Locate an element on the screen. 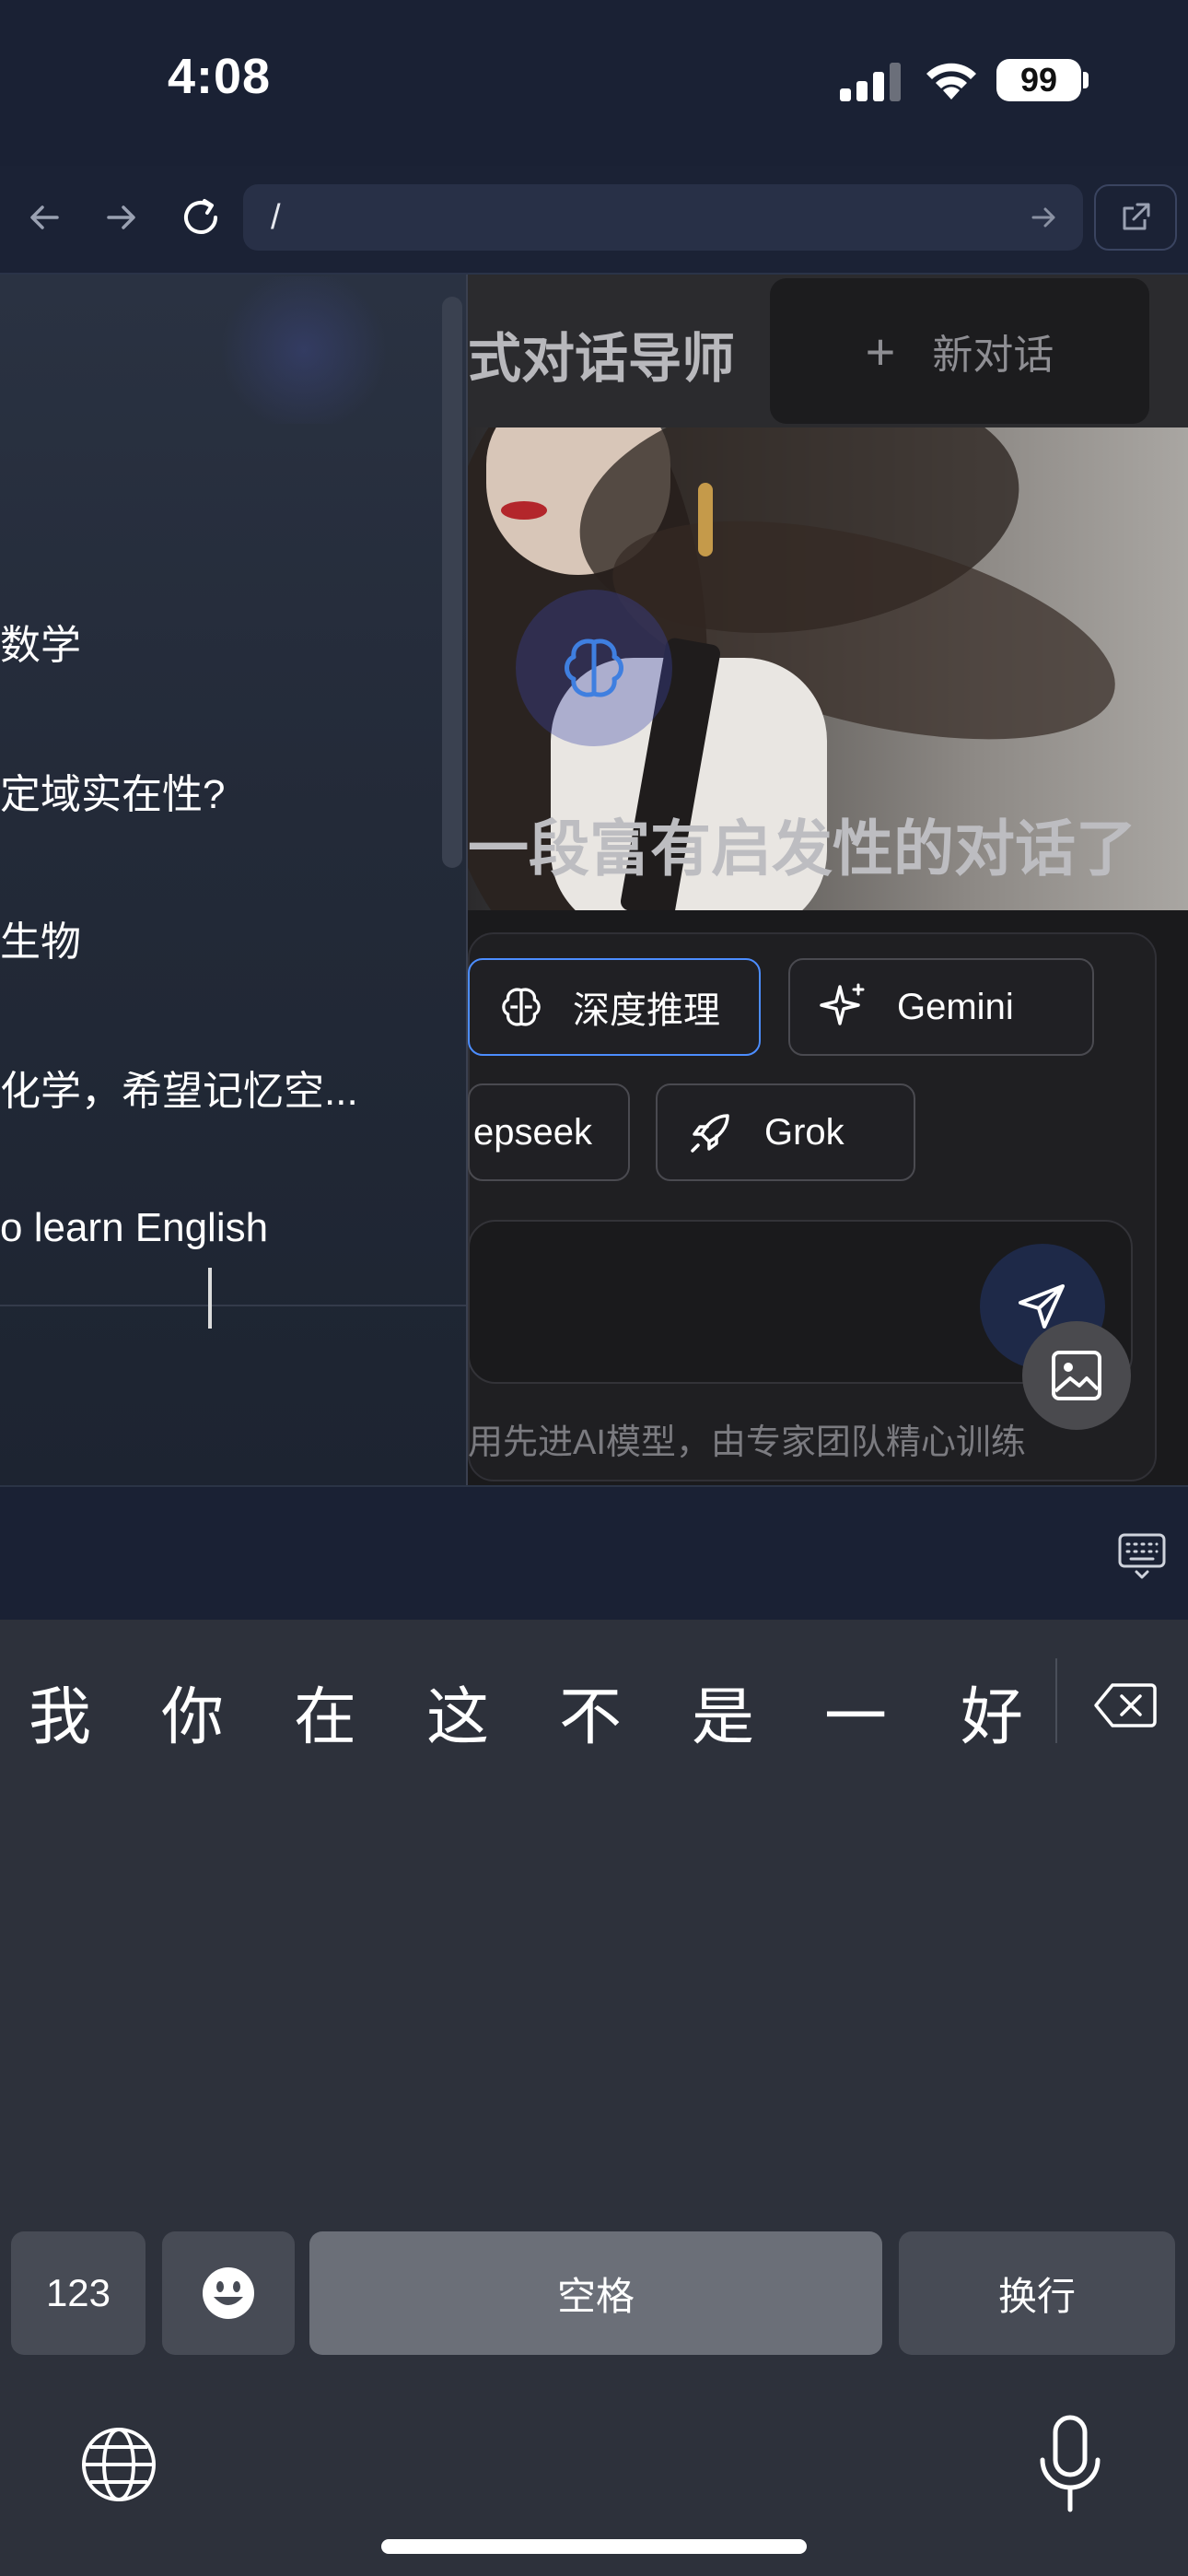  image-upload-button is located at coordinates (1076, 1375).